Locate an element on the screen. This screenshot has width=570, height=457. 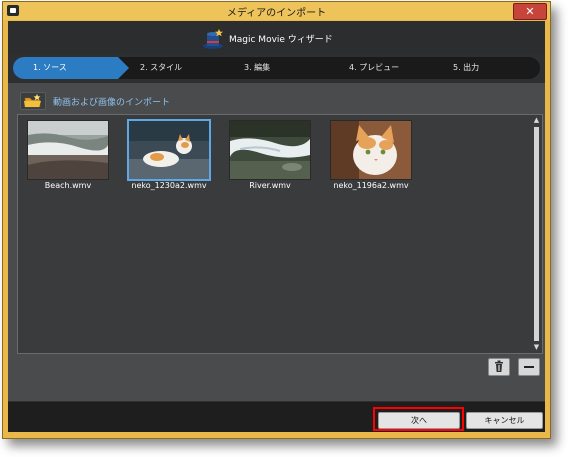
media-item-neko-1196a2: neko_1196a2.wmv is located at coordinates (371, 155).